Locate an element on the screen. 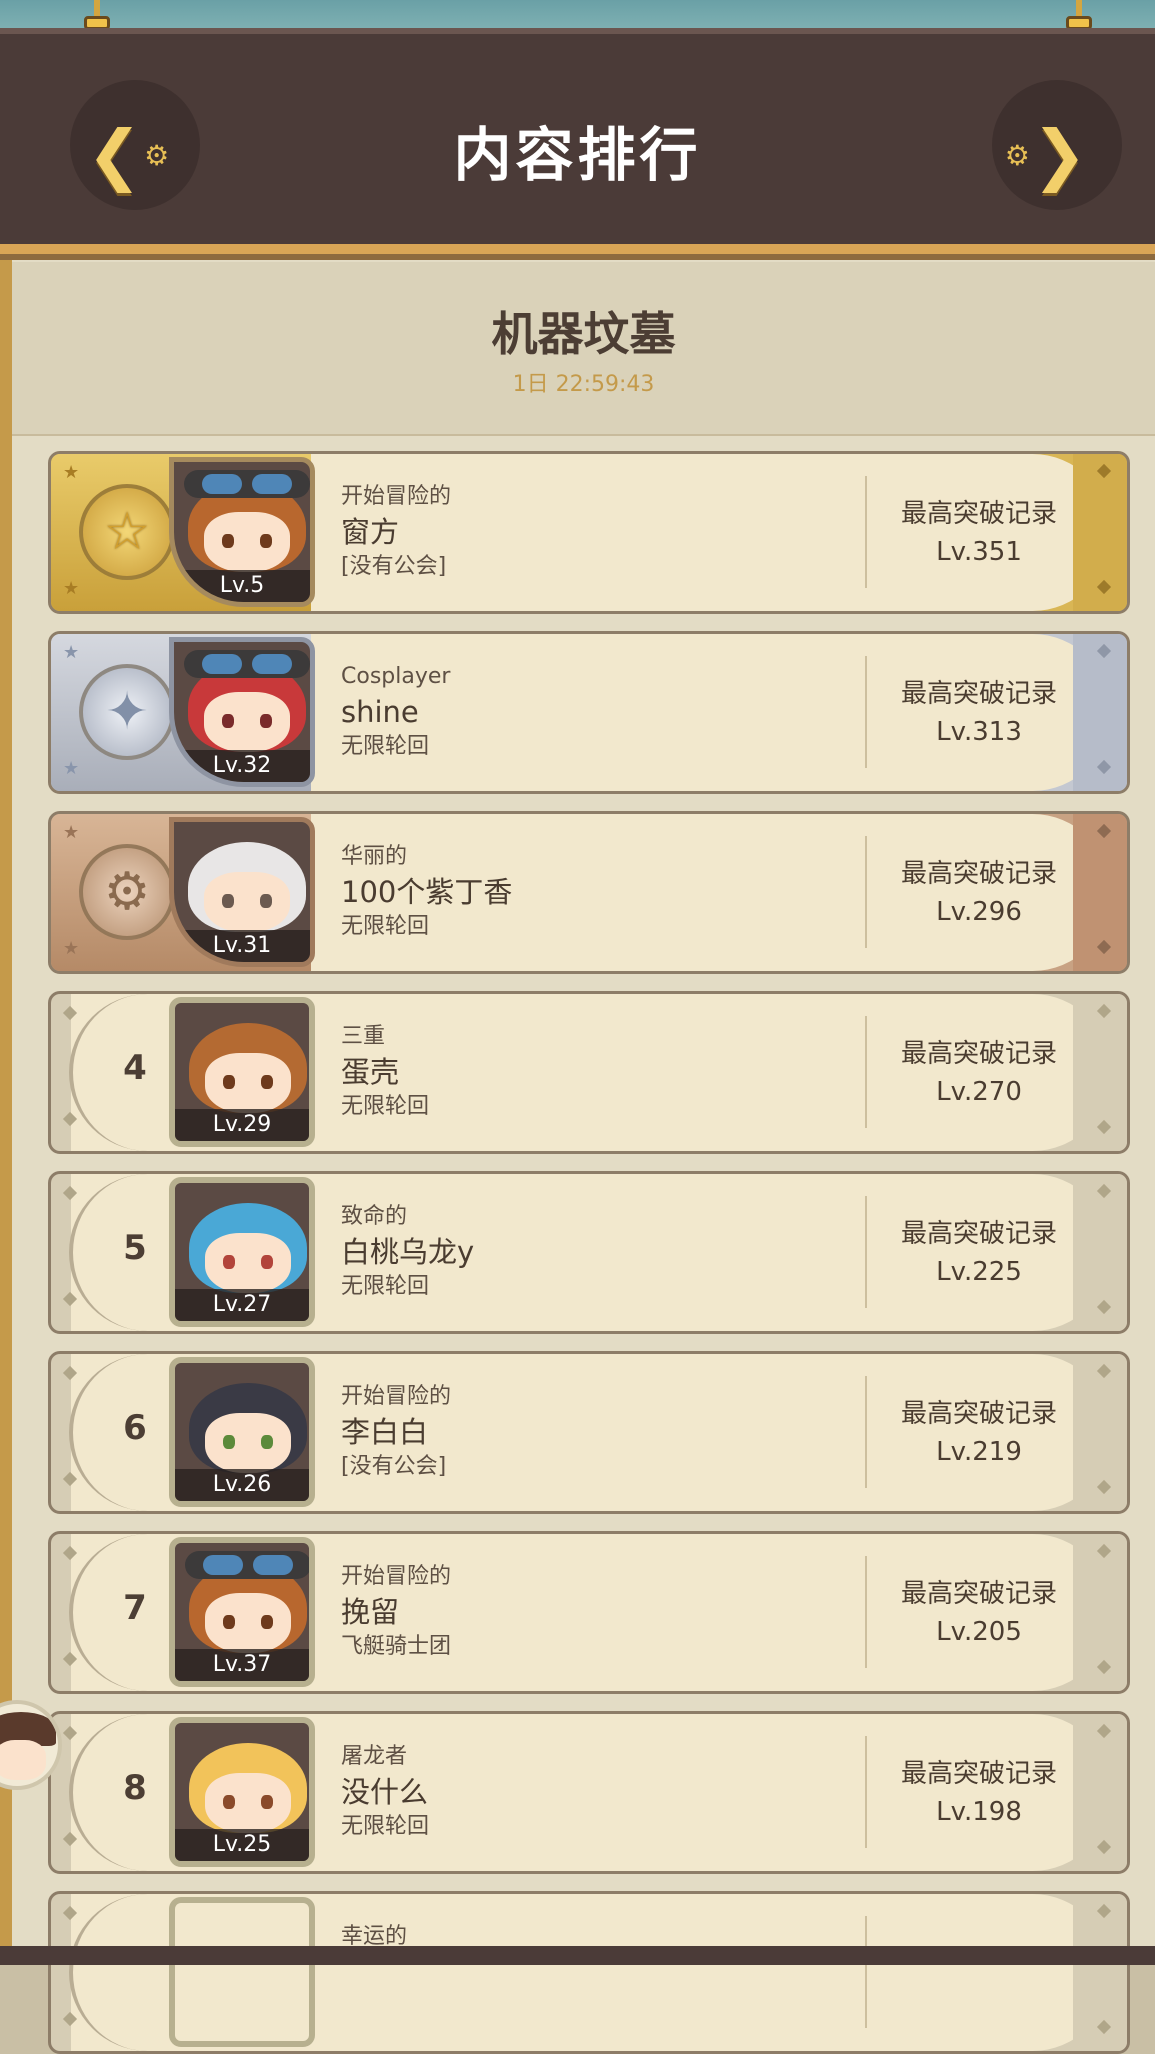 This screenshot has height=2054, width=1155. rank-number: 4 is located at coordinates (135, 1068).